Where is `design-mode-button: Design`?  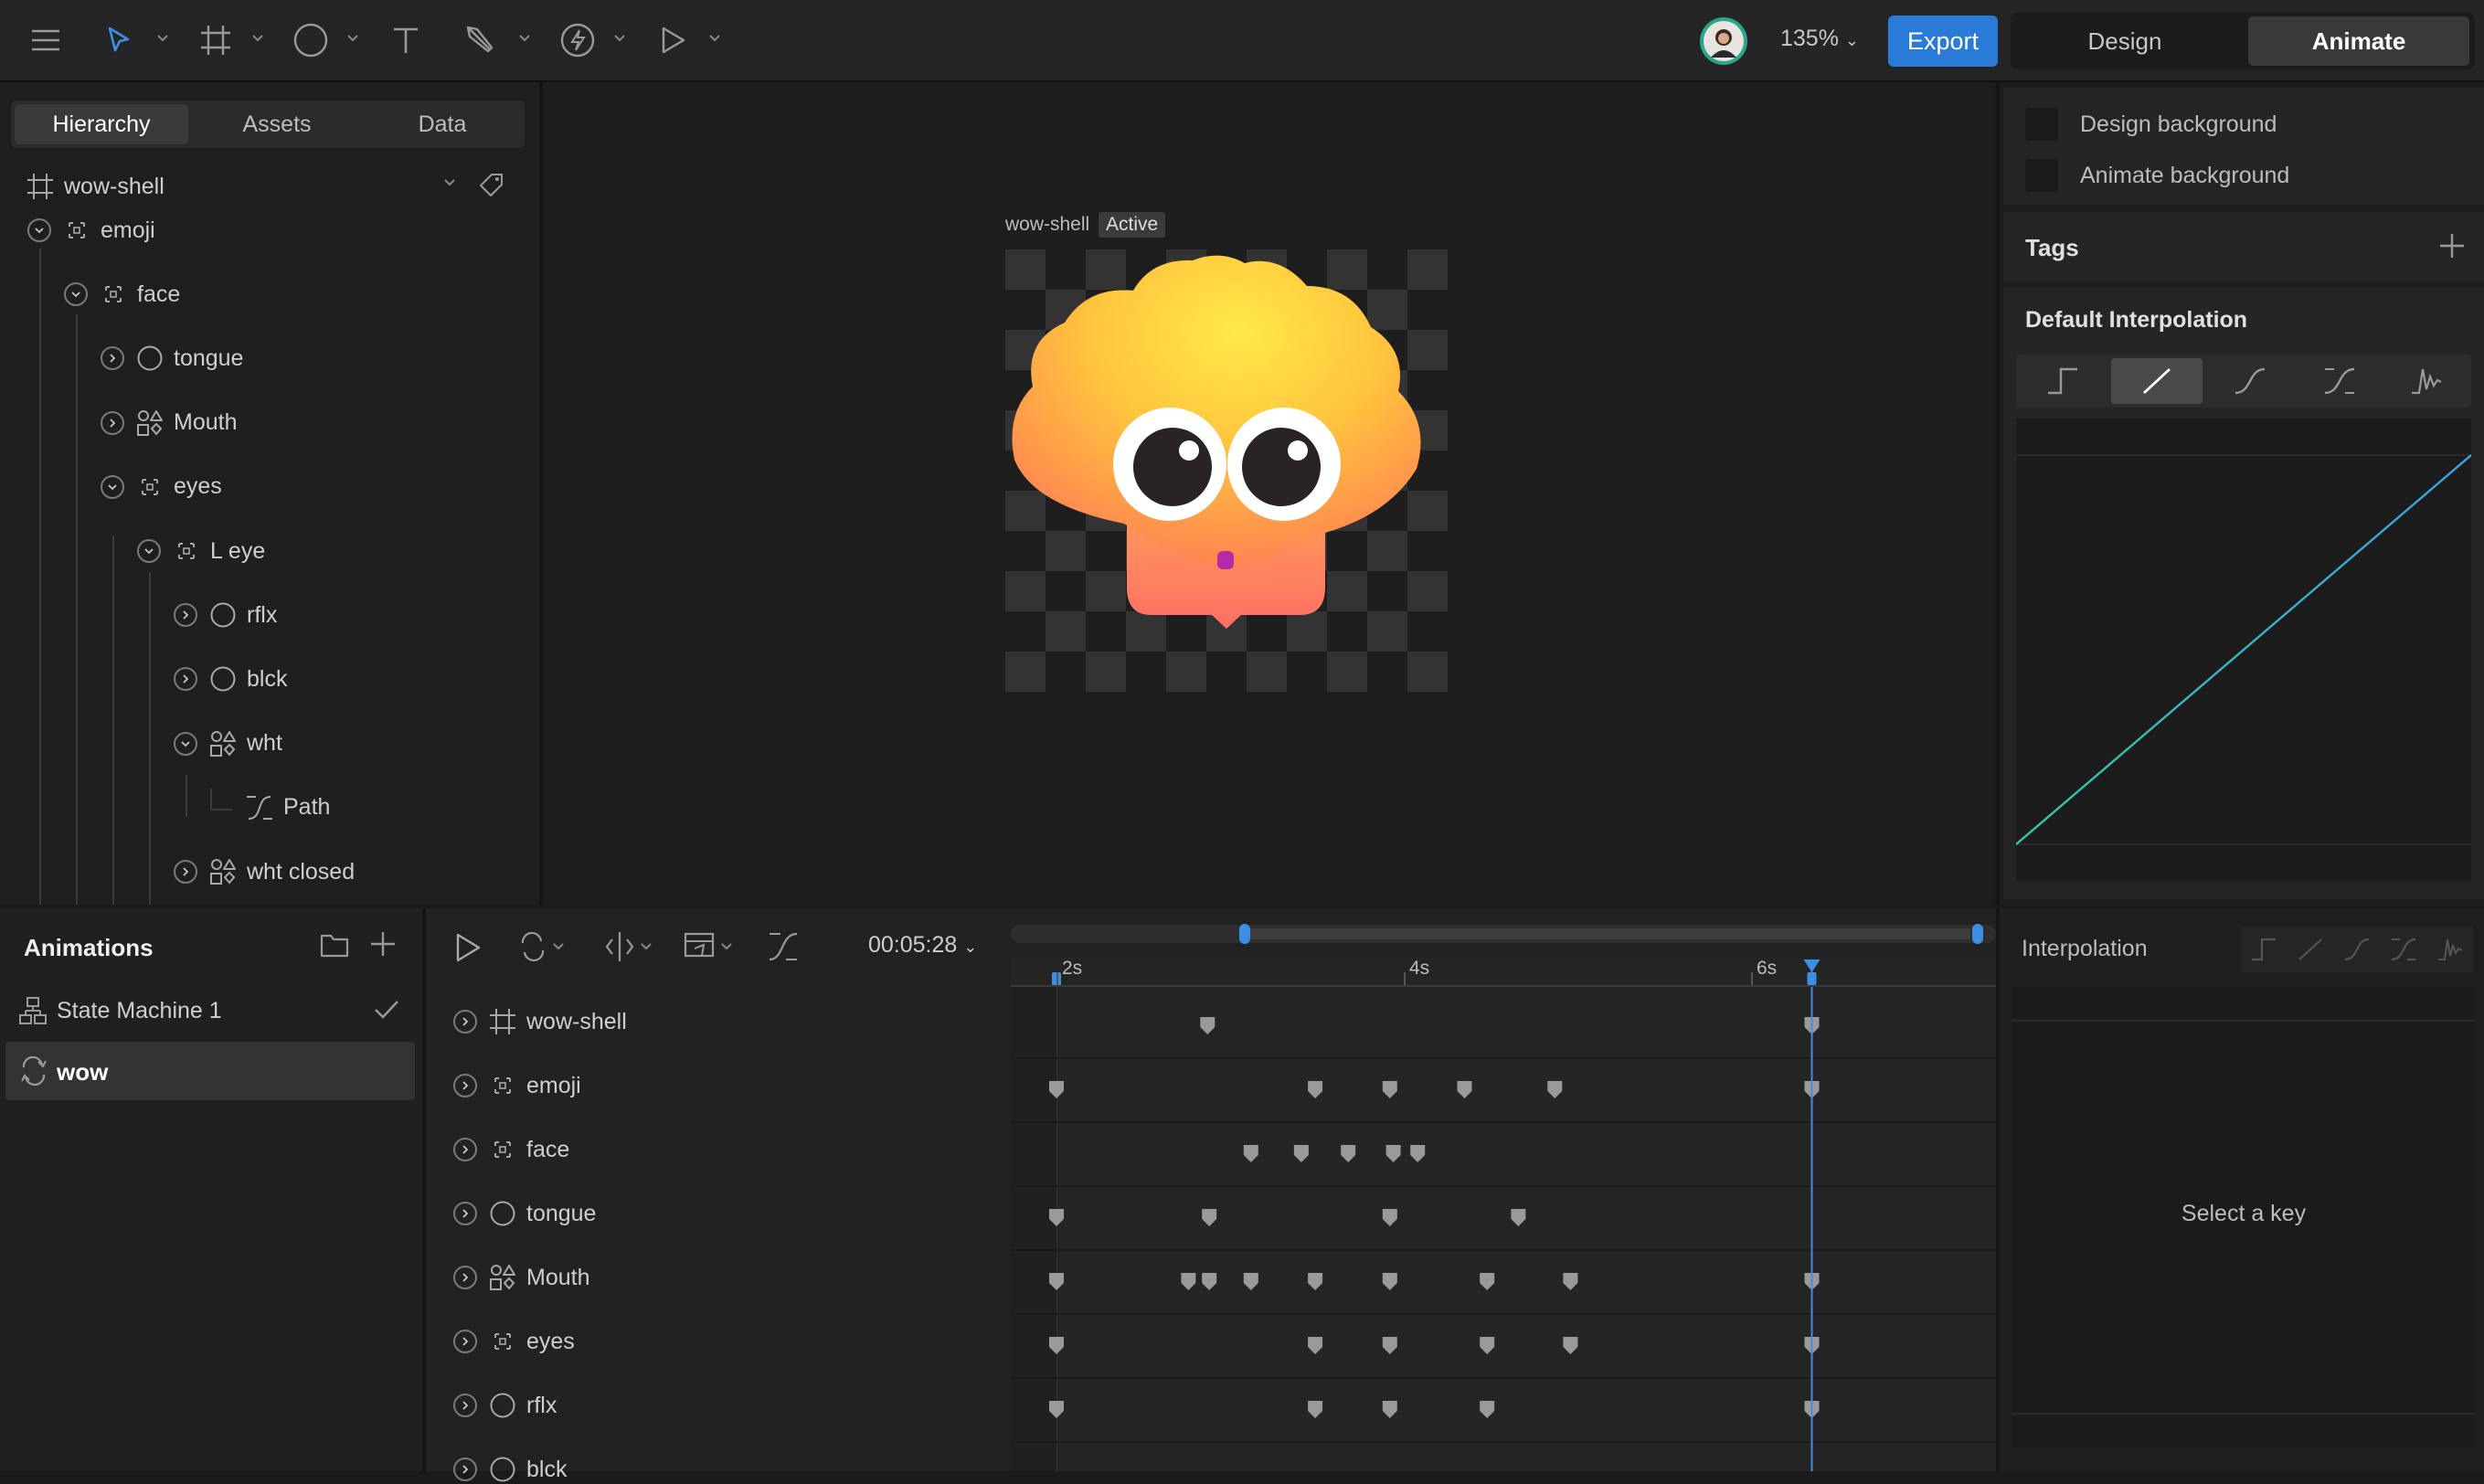 design-mode-button: Design is located at coordinates (2125, 41).